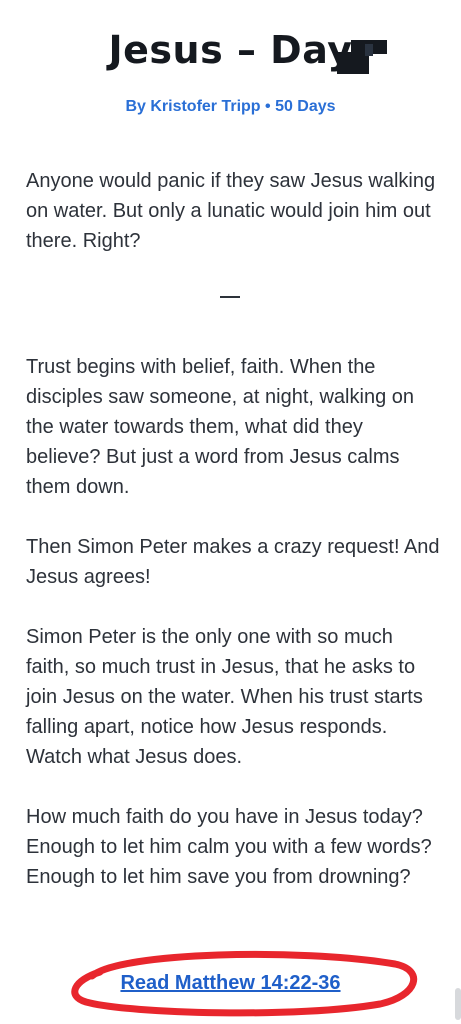  Describe the element at coordinates (244, 983) in the screenshot. I see `red-circle-annotation` at that location.